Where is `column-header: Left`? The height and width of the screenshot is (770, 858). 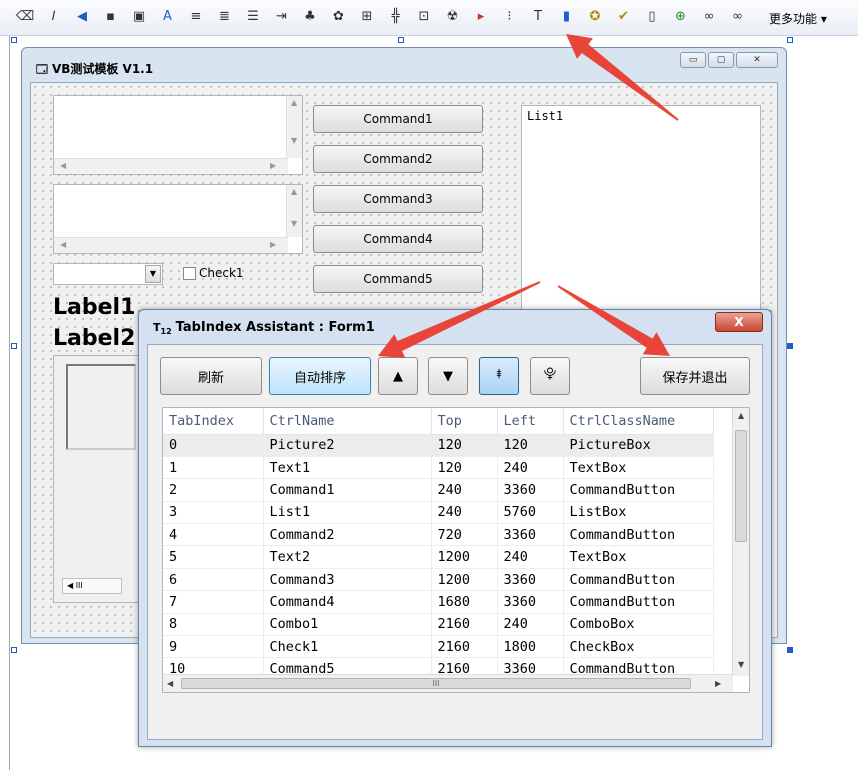 column-header: Left is located at coordinates (530, 421).